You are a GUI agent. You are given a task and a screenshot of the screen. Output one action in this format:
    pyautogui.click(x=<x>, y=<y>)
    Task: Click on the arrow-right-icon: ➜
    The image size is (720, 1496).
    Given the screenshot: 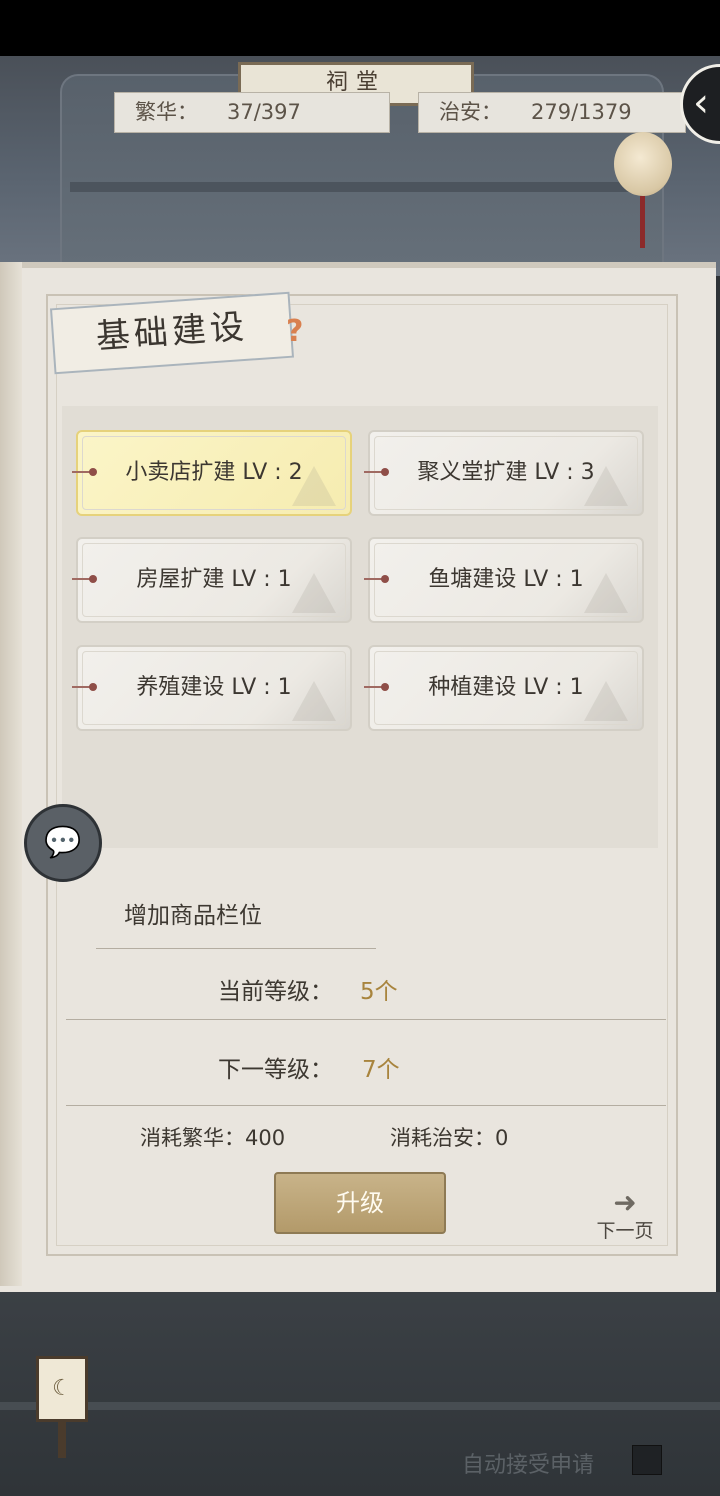 What is the action you would take?
    pyautogui.click(x=625, y=1202)
    